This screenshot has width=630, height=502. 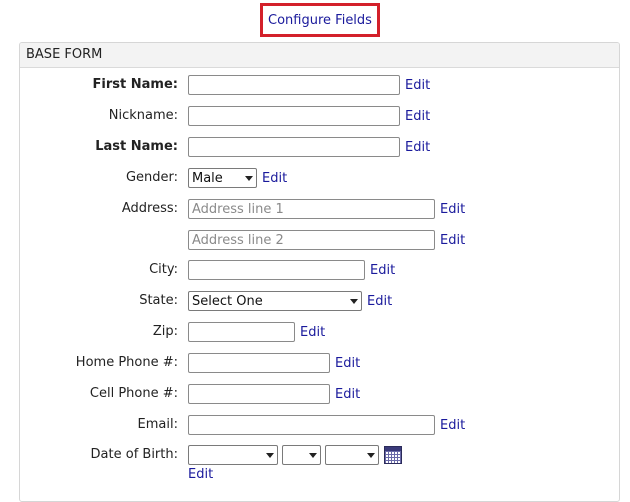 I want to click on city-row: City: Edit, so click(x=319, y=270).